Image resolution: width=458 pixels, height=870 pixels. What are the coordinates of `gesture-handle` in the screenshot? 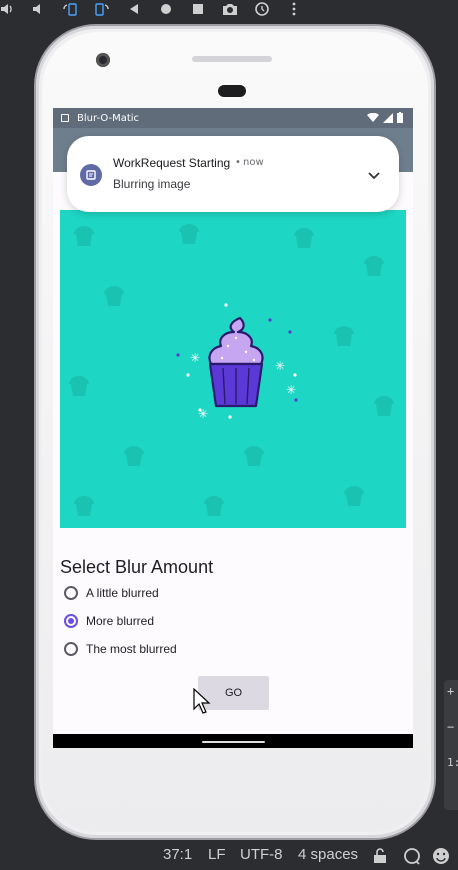 It's located at (233, 742).